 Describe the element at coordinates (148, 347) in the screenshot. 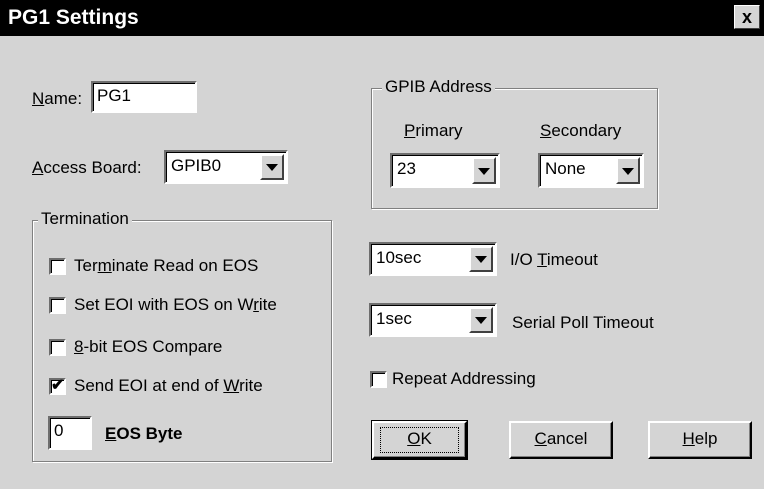

I see `8bit-eos-label: 8-bit EOS Compare` at that location.